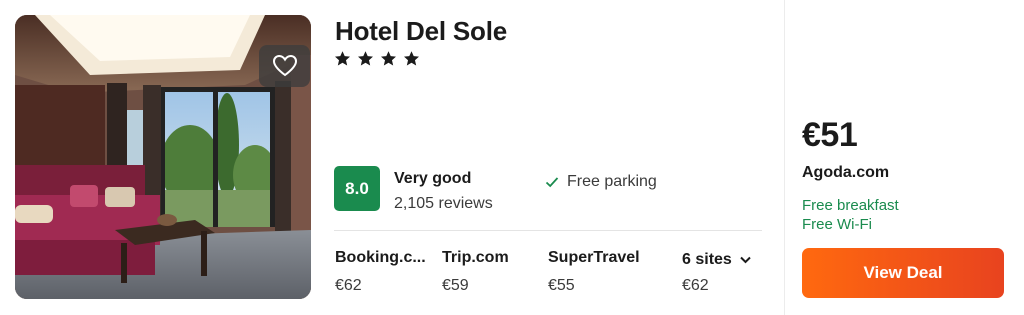 The width and height of the screenshot is (1024, 315). I want to click on site-price: €55, so click(561, 285).